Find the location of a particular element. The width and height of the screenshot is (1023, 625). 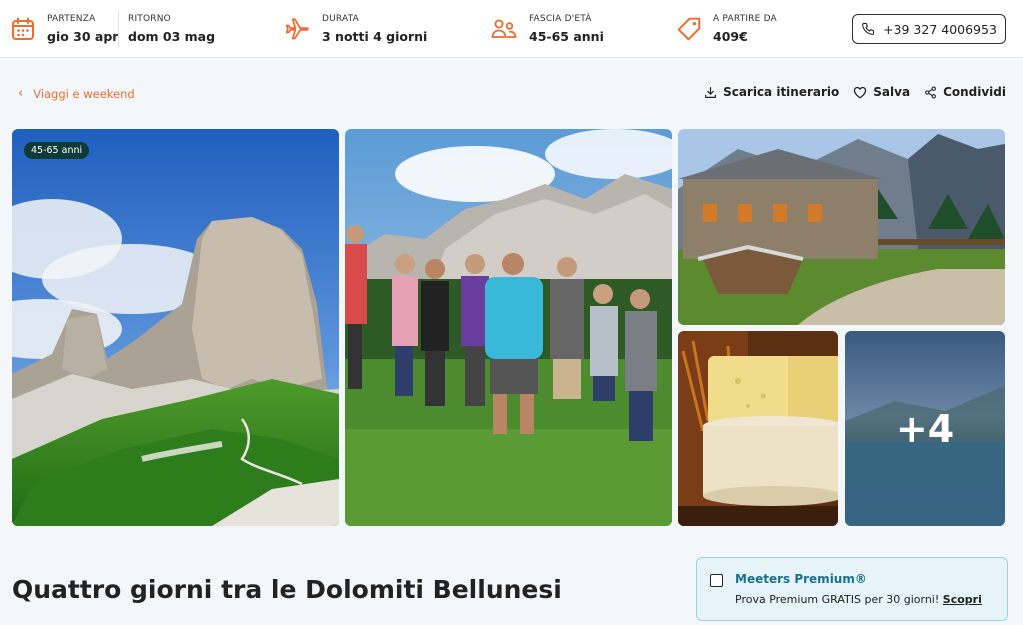

save-label: Salva is located at coordinates (892, 92).